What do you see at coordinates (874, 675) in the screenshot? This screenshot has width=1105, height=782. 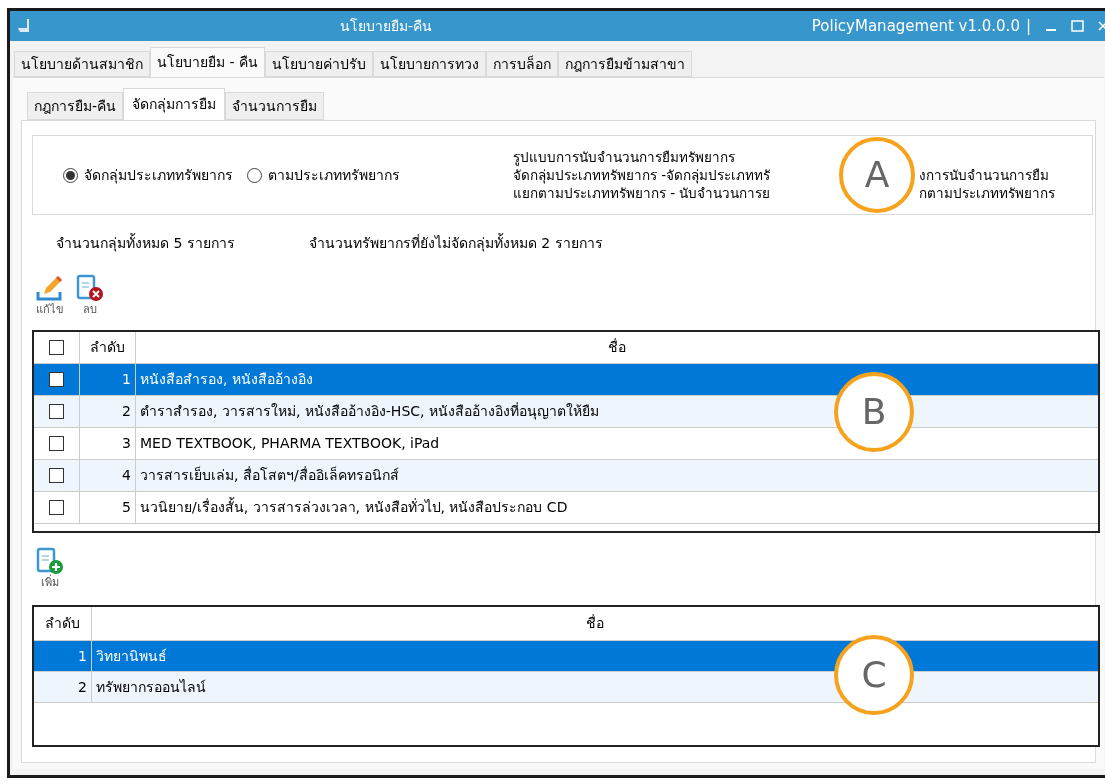 I see `callout-marker: C` at bounding box center [874, 675].